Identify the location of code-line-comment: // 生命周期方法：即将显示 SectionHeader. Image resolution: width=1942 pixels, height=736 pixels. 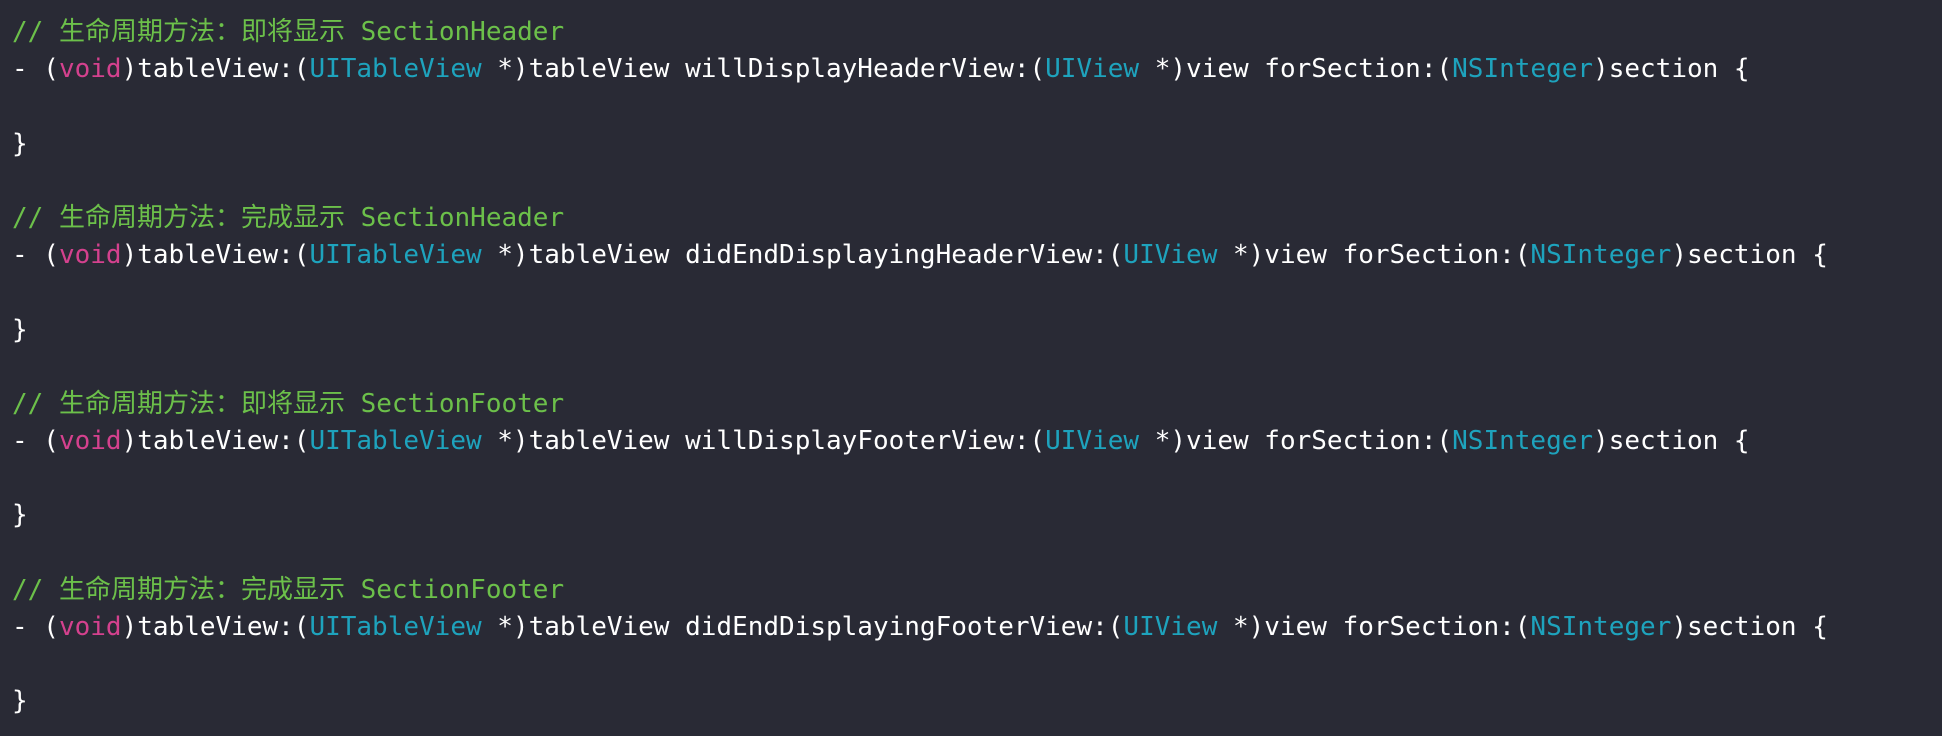
(977, 29).